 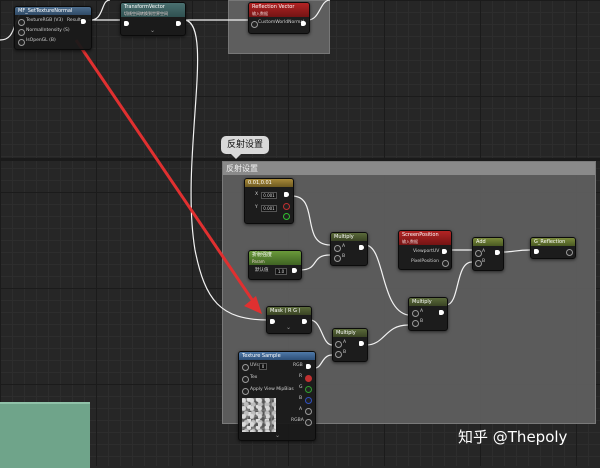 I want to click on node-title: 折射强度, so click(x=262, y=255).